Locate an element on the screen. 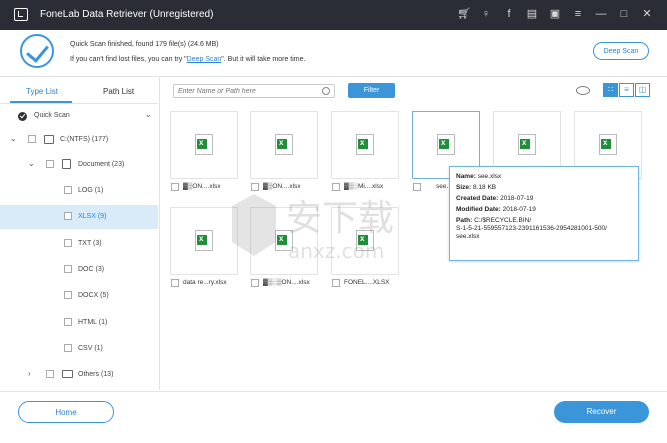 The height and width of the screenshot is (443, 667). close-icon: ✕ is located at coordinates (647, 14).